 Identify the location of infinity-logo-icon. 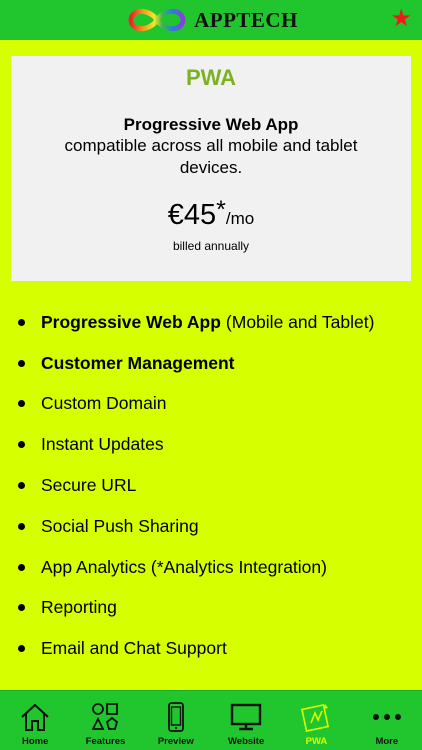
(157, 20).